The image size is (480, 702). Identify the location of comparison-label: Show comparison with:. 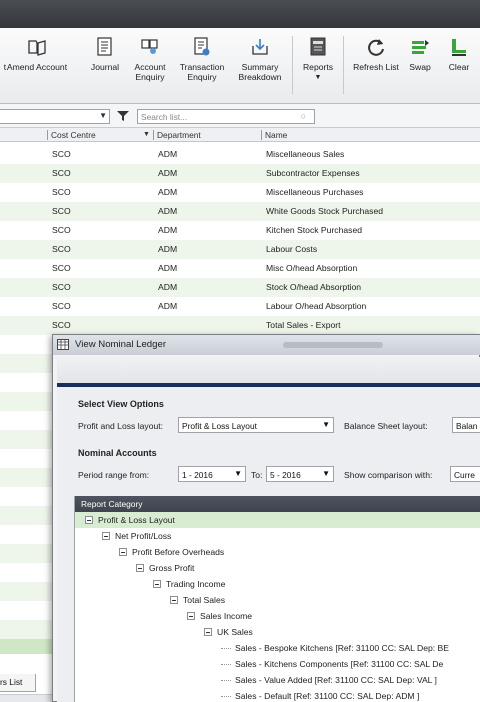
(388, 475).